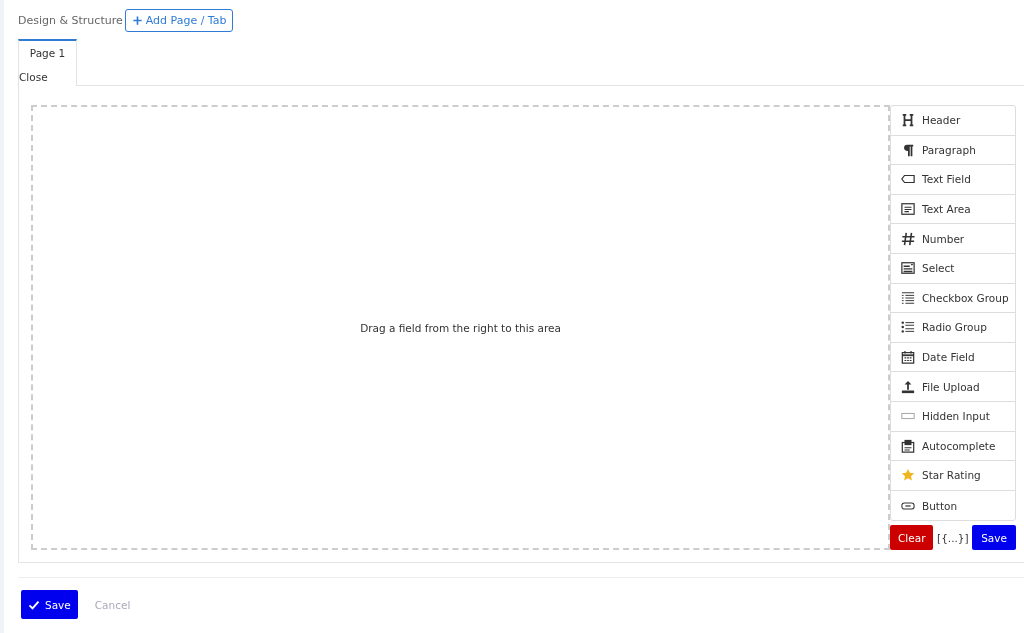  What do you see at coordinates (908, 327) in the screenshot?
I see `radio-list-icon` at bounding box center [908, 327].